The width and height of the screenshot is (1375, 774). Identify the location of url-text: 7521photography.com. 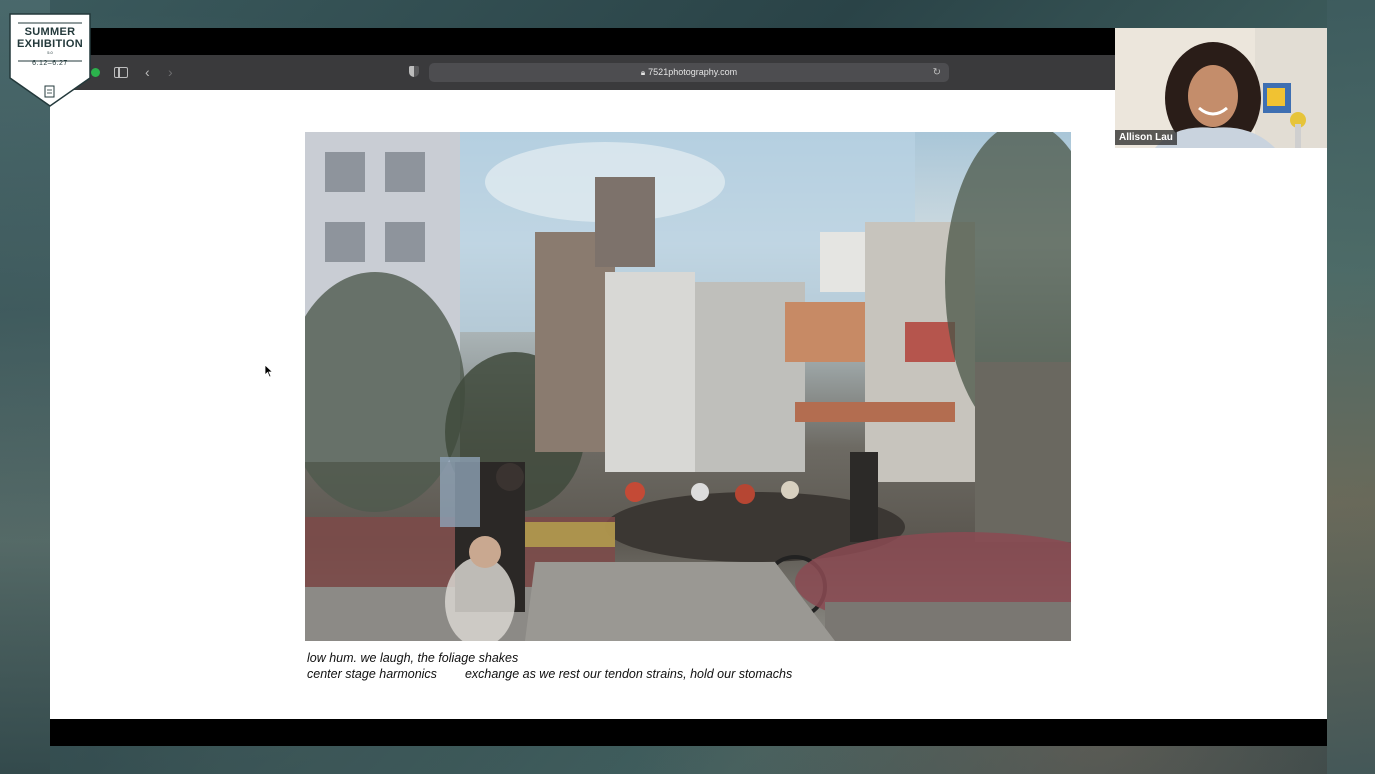
(693, 72).